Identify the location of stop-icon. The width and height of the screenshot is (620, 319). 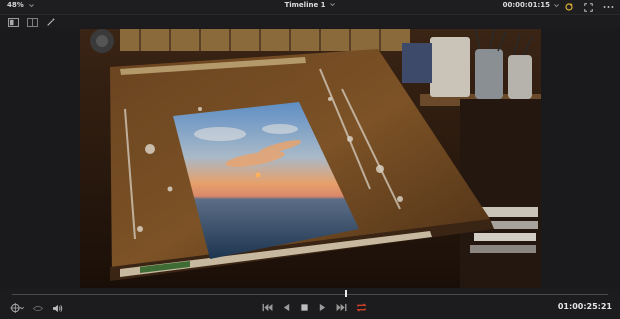
(304, 307).